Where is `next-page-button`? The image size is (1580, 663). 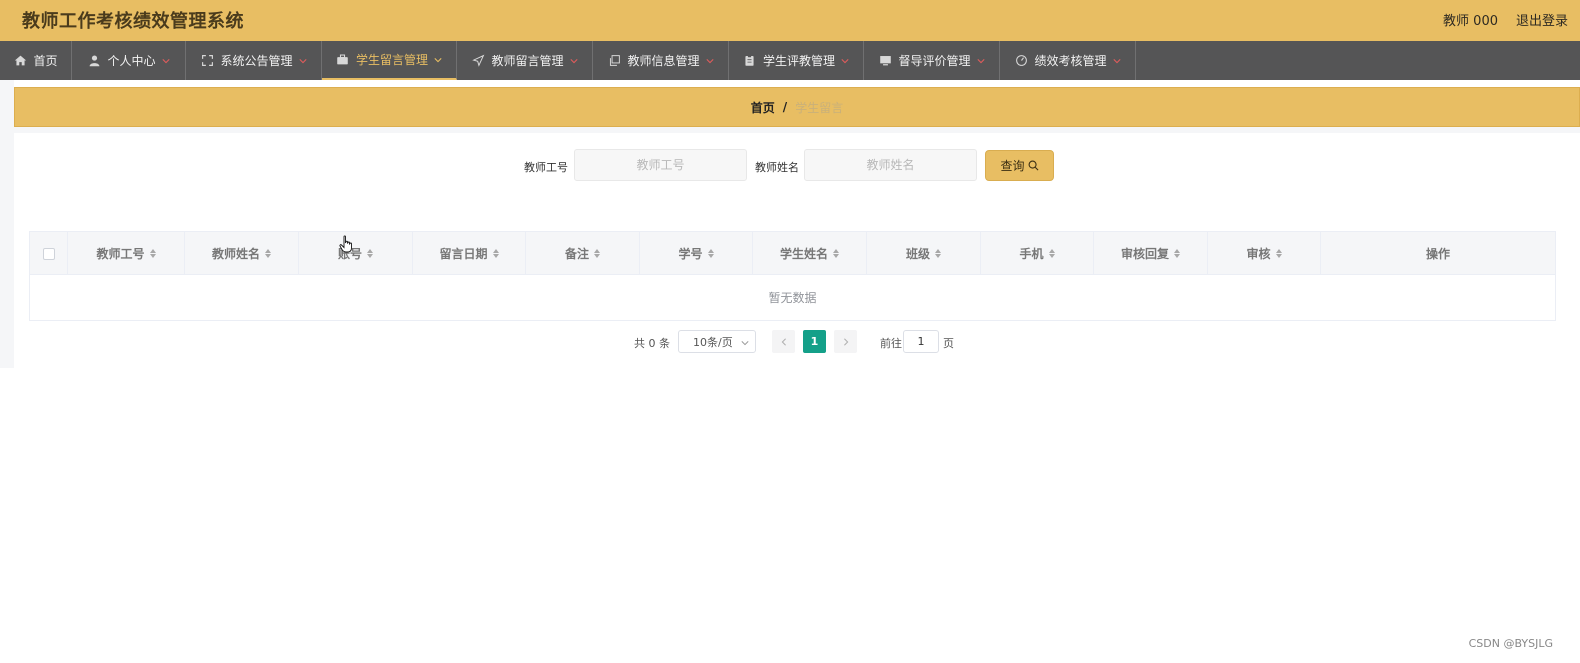 next-page-button is located at coordinates (845, 341).